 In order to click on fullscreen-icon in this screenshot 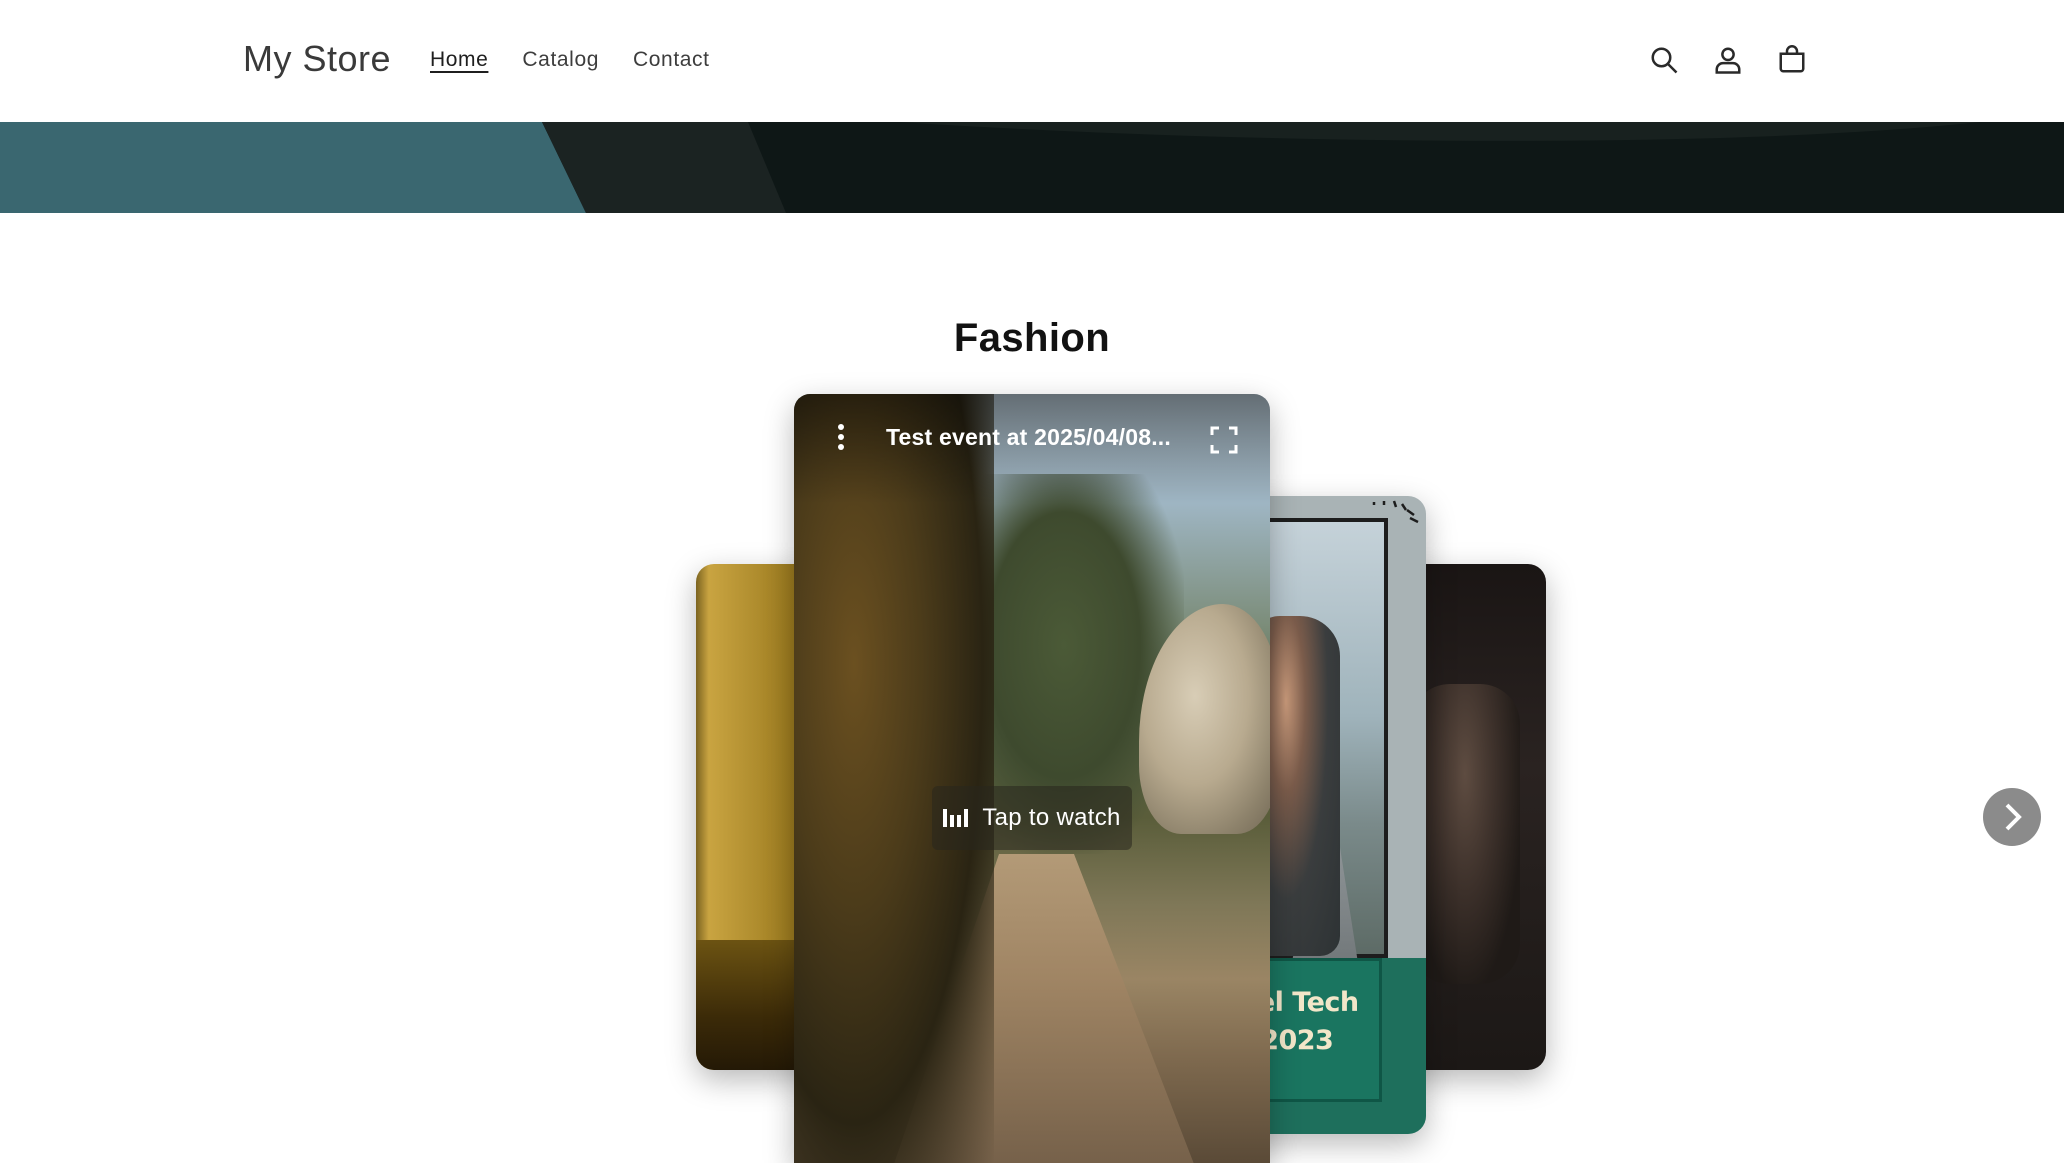, I will do `click(1224, 440)`.